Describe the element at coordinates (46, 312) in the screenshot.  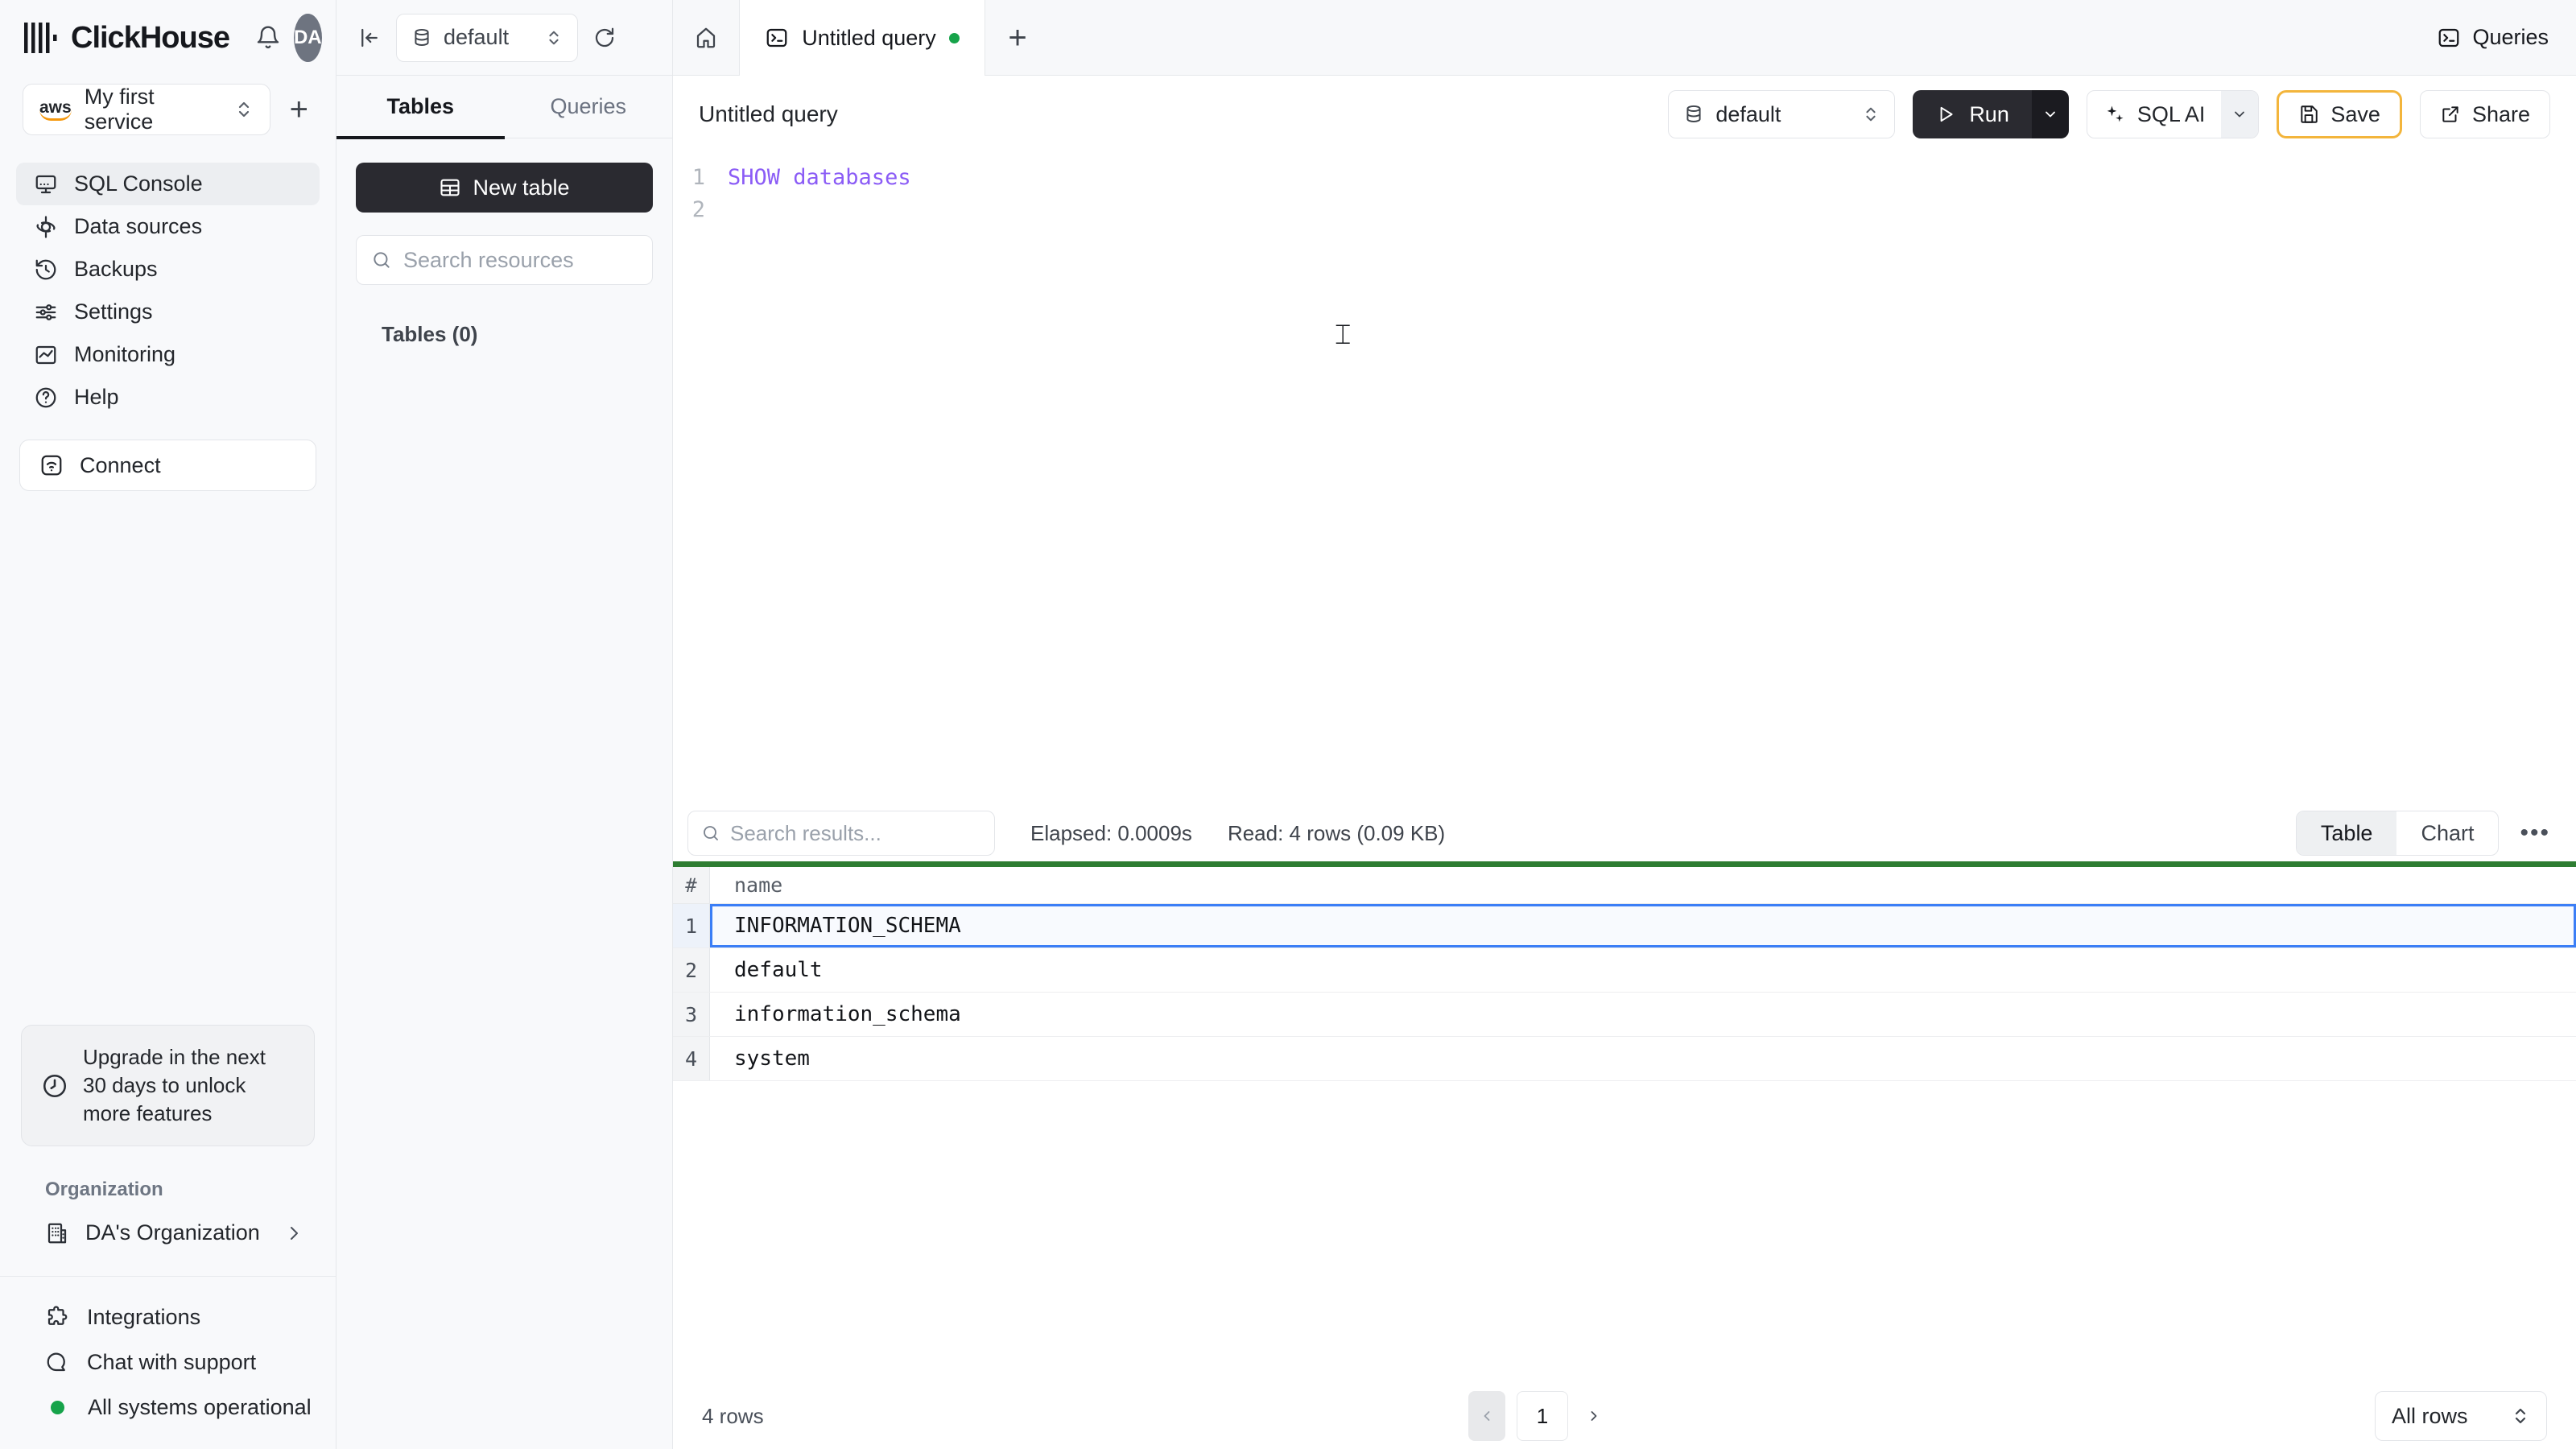
I see `sliders-icon` at that location.